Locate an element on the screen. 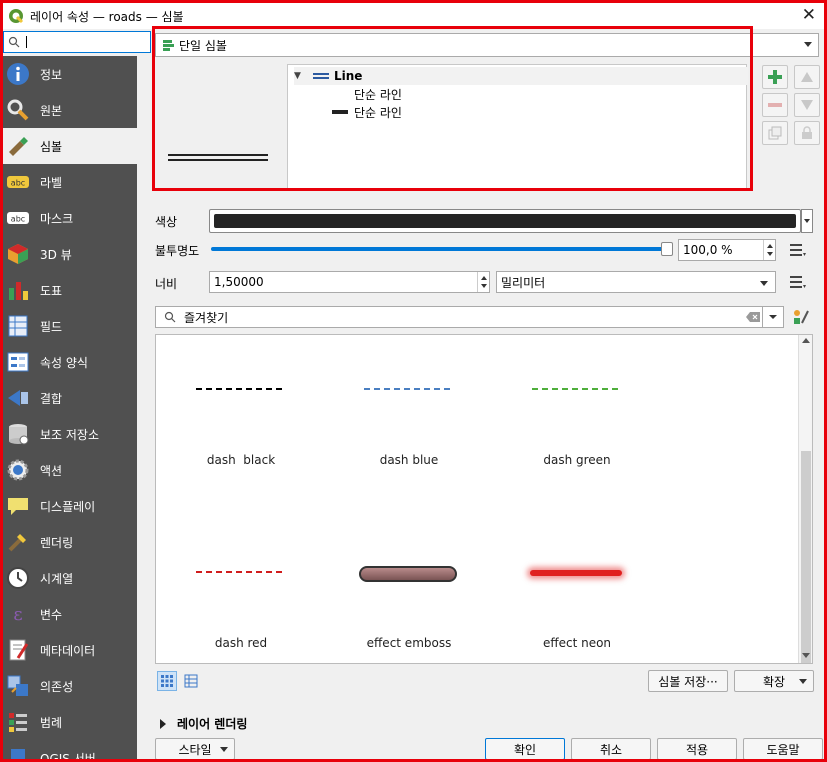 Image resolution: width=827 pixels, height=762 pixels. library-symbol-name: effect emboss is located at coordinates (409, 643).